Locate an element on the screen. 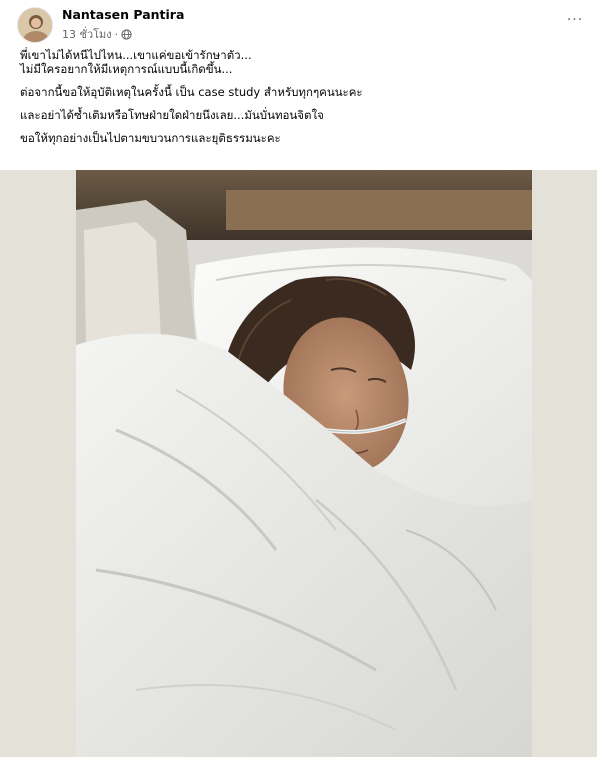  author-avatar is located at coordinates (35, 25).